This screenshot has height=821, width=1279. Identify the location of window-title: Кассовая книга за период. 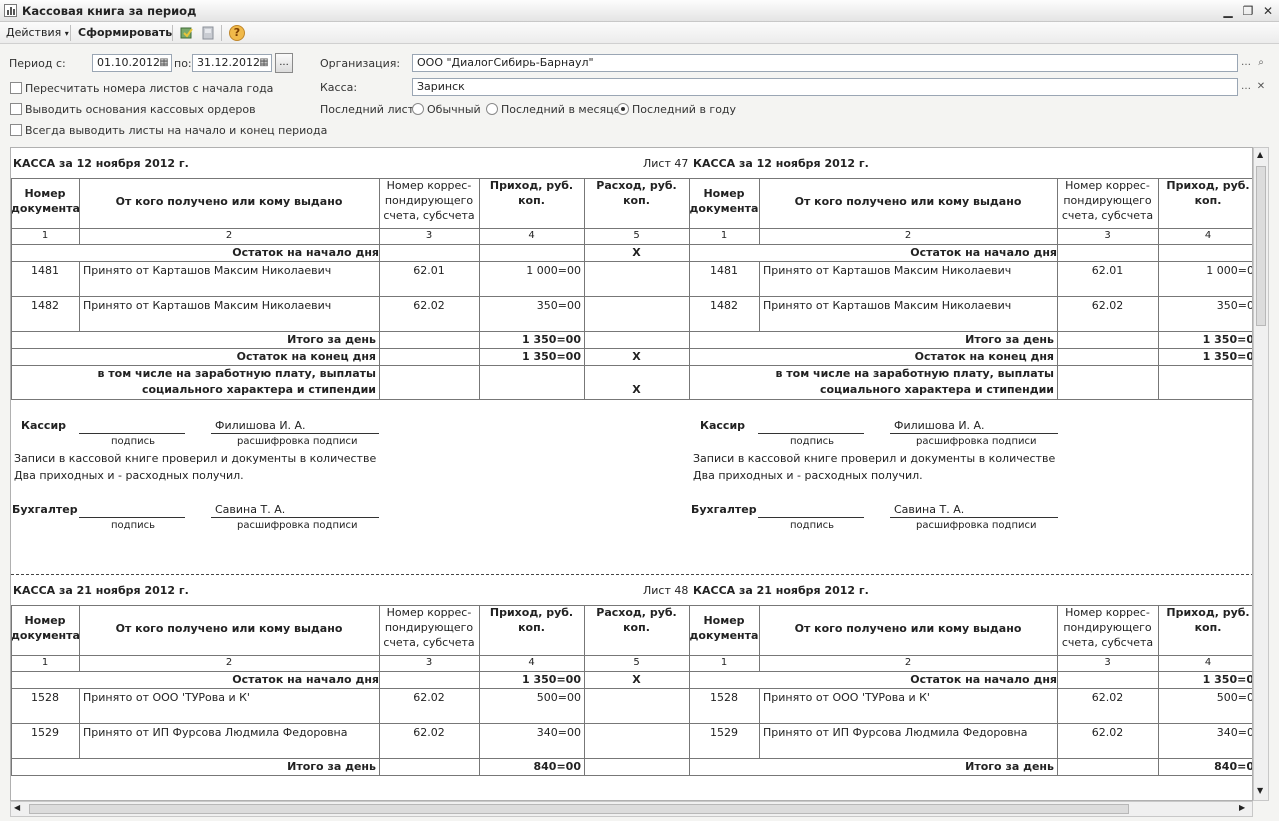
(109, 11).